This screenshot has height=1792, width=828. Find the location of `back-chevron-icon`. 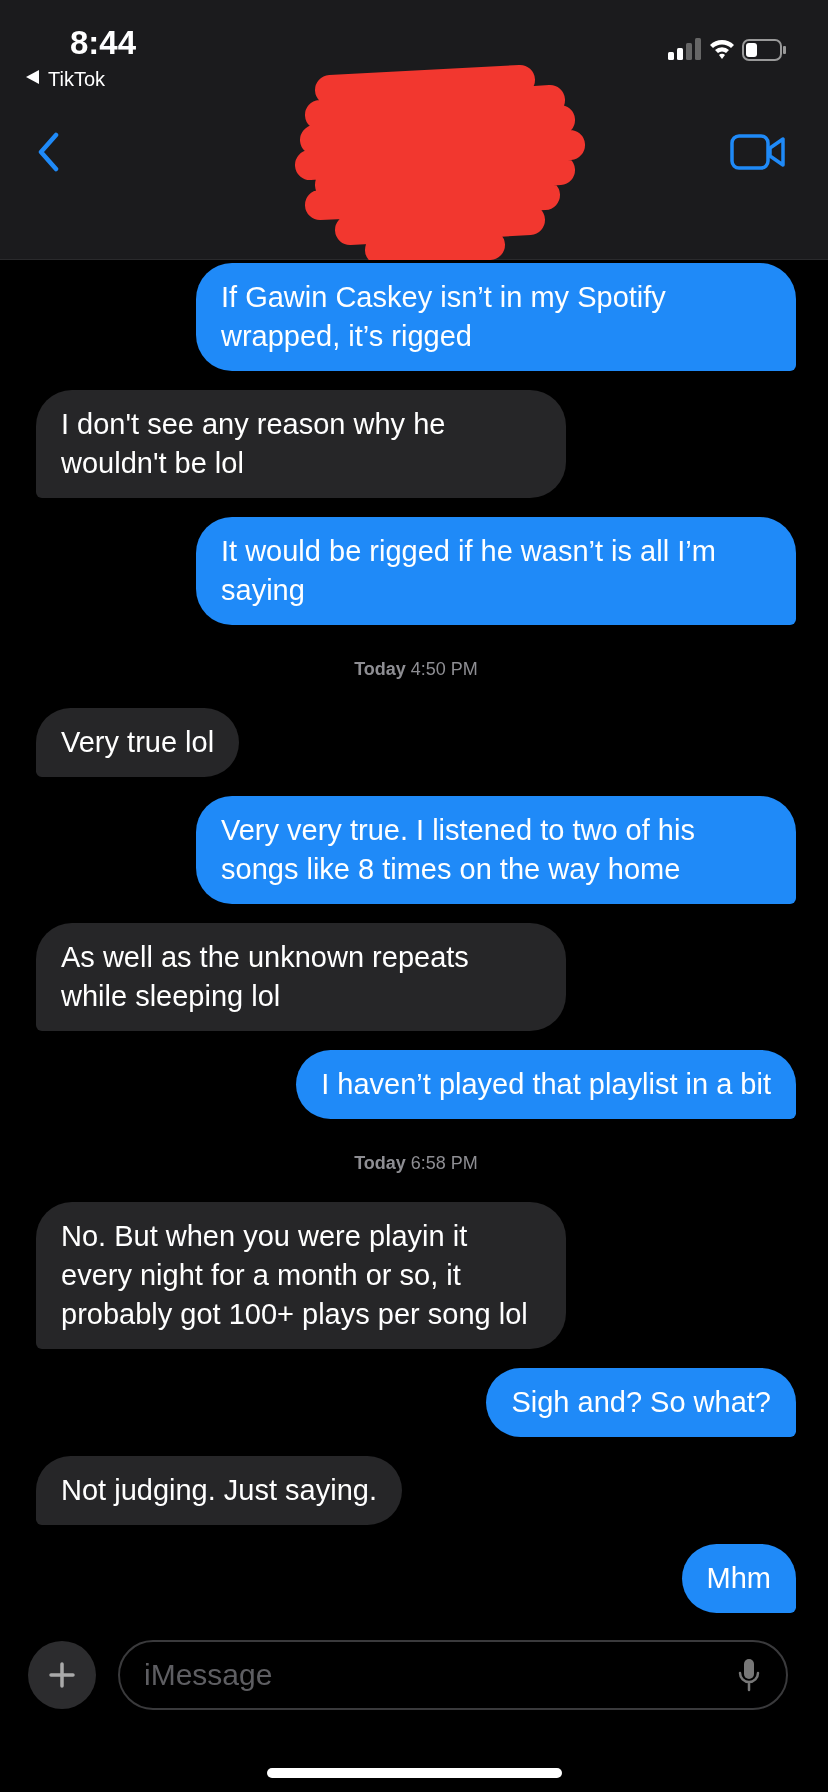

back-chevron-icon is located at coordinates (48, 152).